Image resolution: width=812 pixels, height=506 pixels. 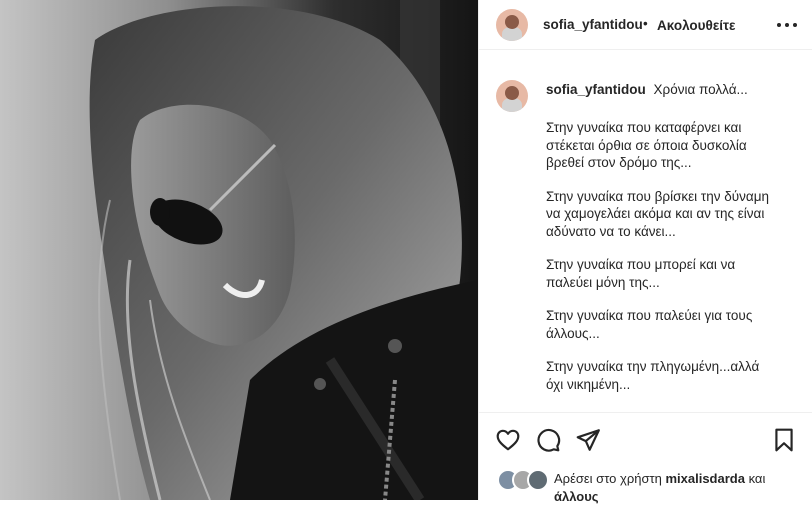 I want to click on comment-icon, so click(x=548, y=440).